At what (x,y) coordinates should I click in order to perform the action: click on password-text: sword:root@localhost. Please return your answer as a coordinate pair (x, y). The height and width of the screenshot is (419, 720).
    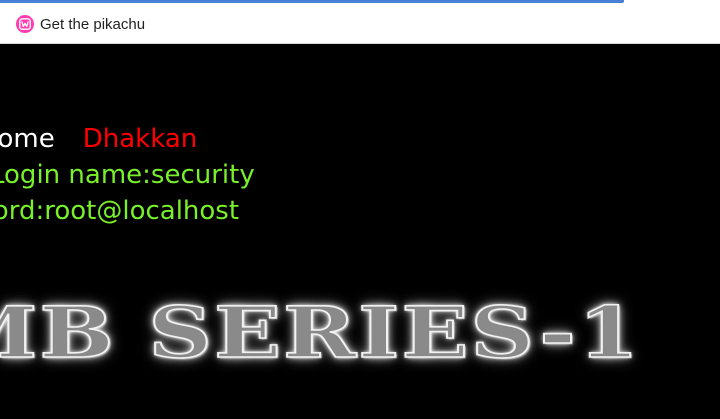
    Looking at the image, I should click on (120, 211).